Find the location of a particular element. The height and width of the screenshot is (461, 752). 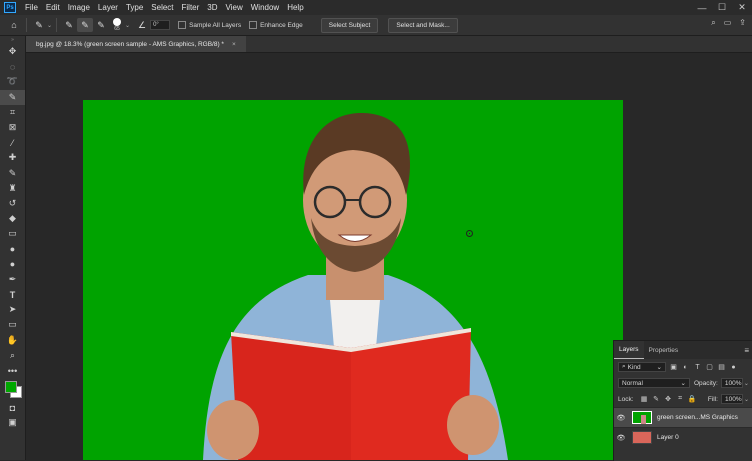

close-icon: ✕ is located at coordinates (742, 7).